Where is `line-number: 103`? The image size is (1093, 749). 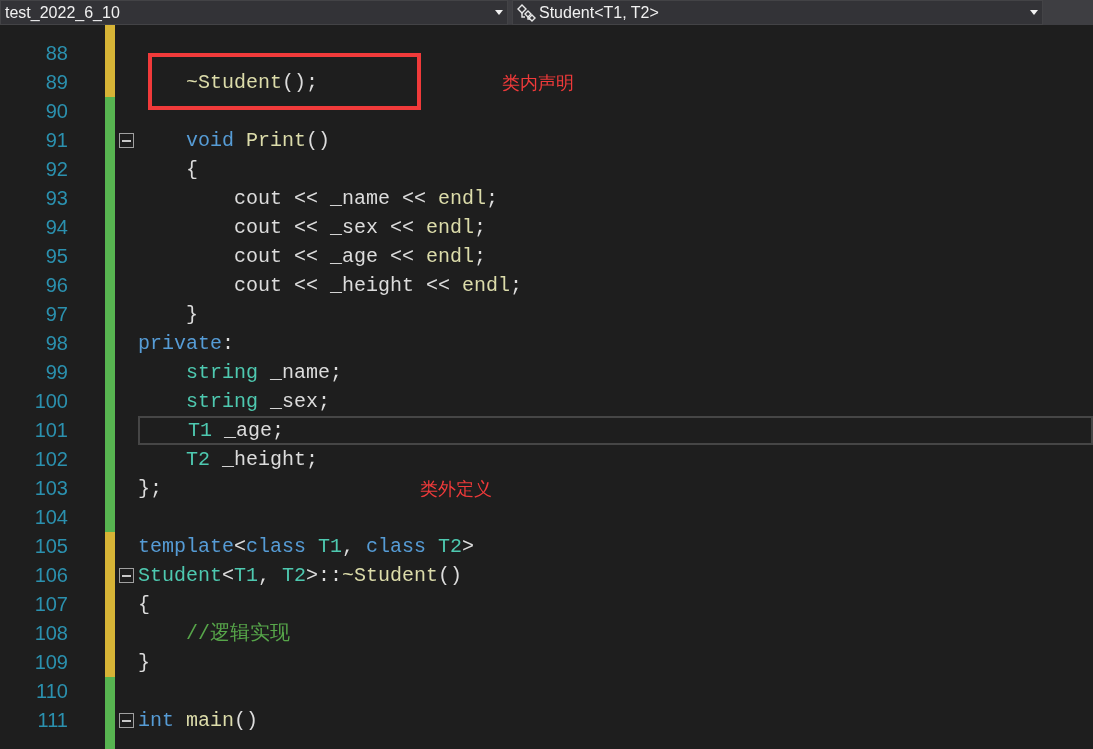
line-number: 103 is located at coordinates (51, 488).